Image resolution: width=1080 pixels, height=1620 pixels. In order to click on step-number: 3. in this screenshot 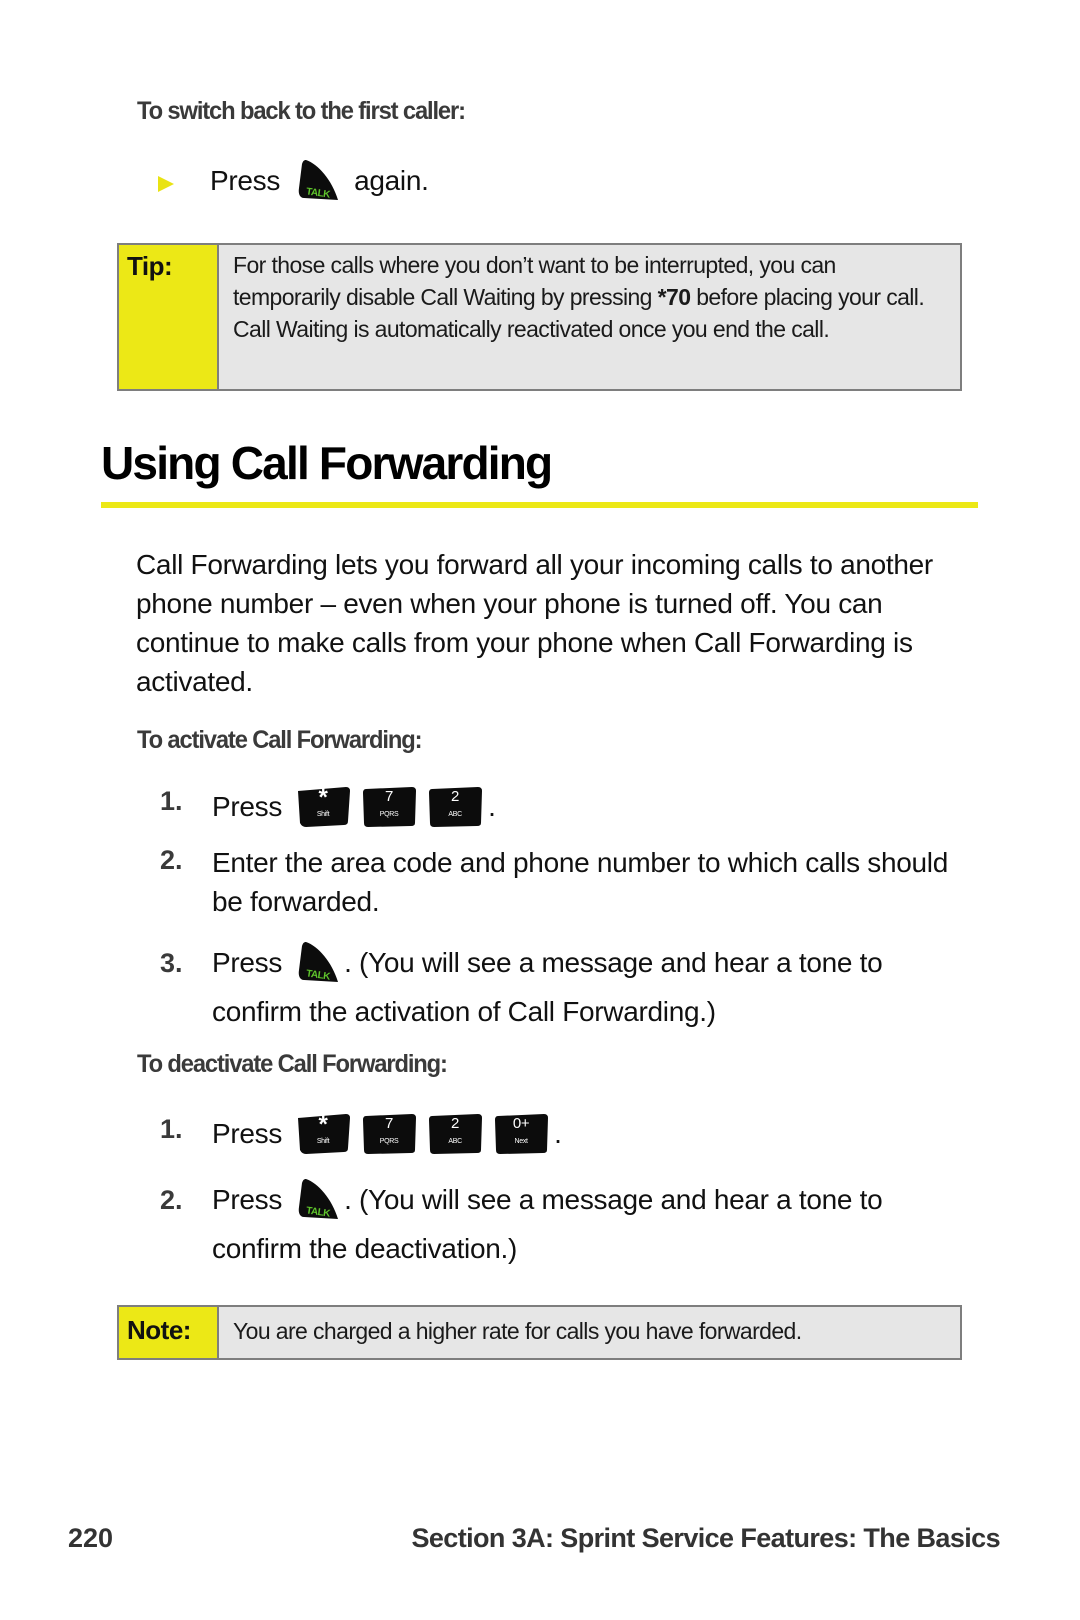, I will do `click(171, 963)`.